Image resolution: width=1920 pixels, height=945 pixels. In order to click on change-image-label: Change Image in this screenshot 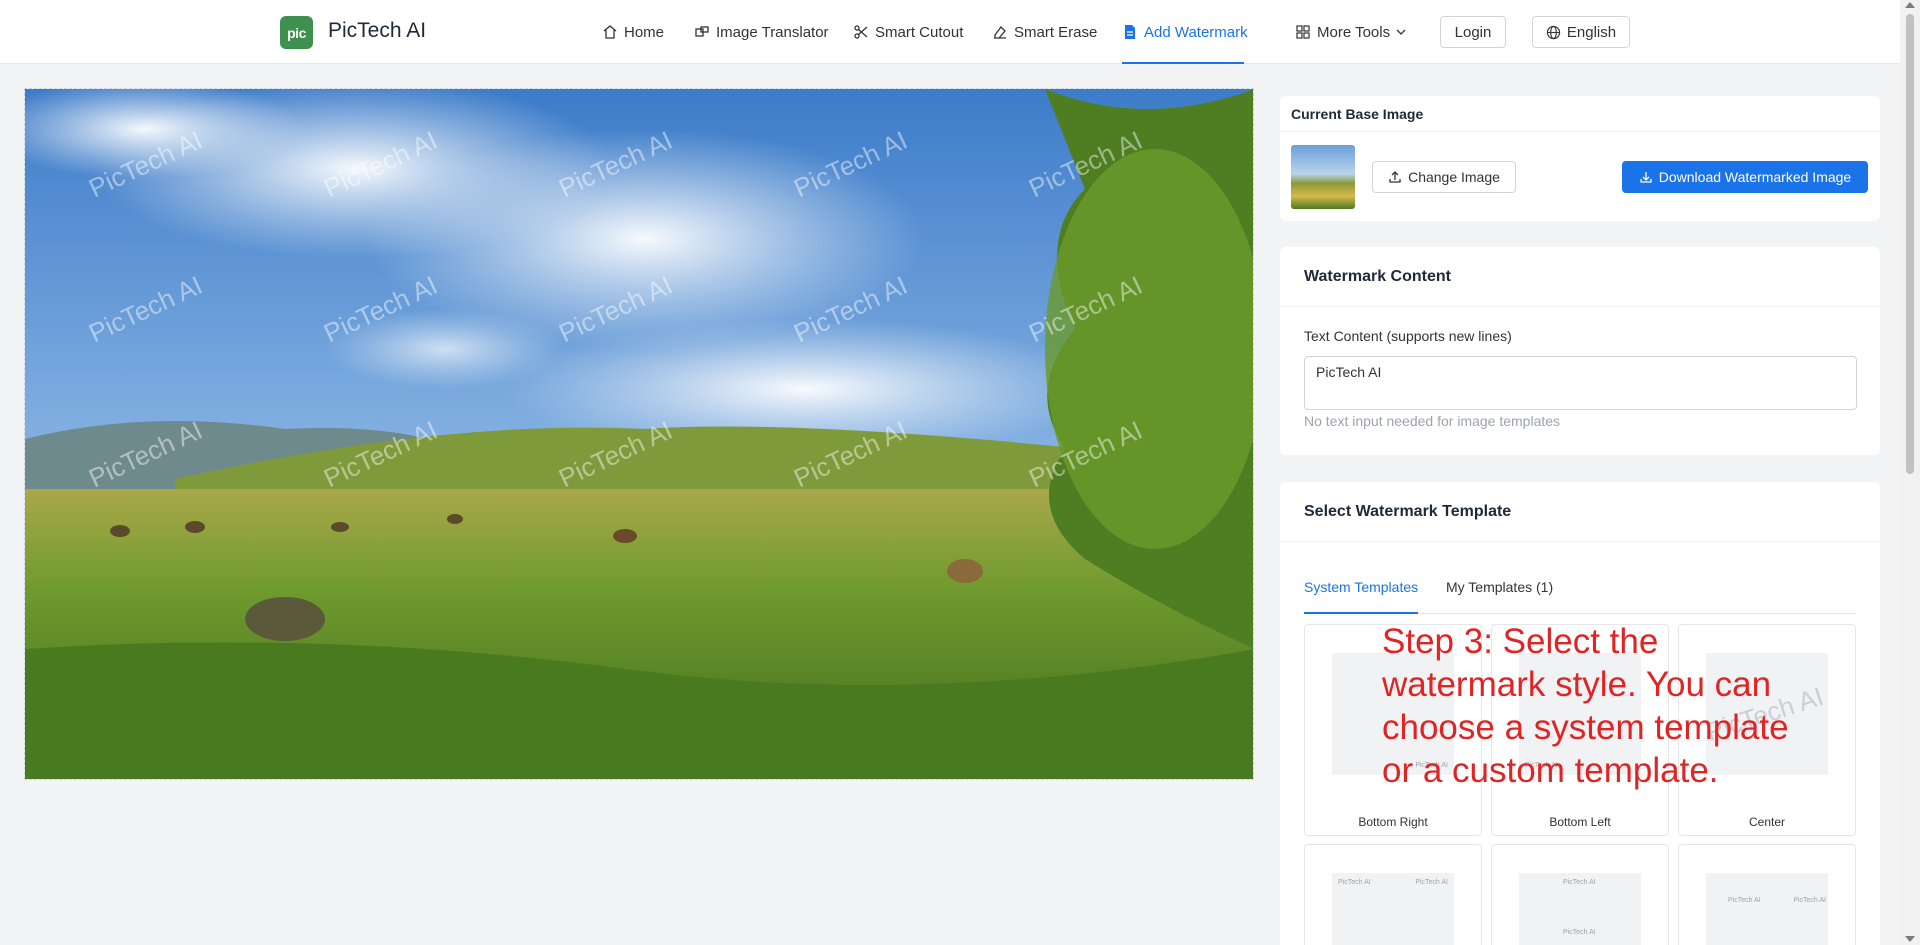, I will do `click(1454, 177)`.